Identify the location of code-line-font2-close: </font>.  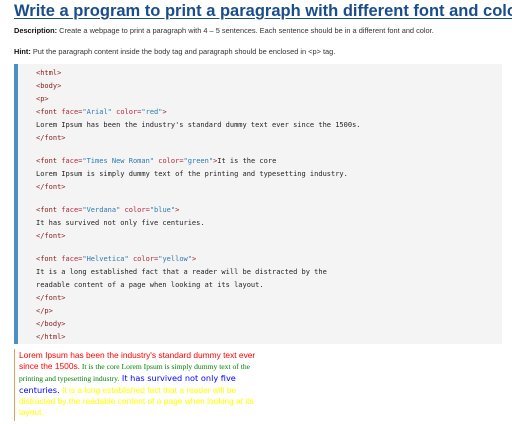
(51, 187).